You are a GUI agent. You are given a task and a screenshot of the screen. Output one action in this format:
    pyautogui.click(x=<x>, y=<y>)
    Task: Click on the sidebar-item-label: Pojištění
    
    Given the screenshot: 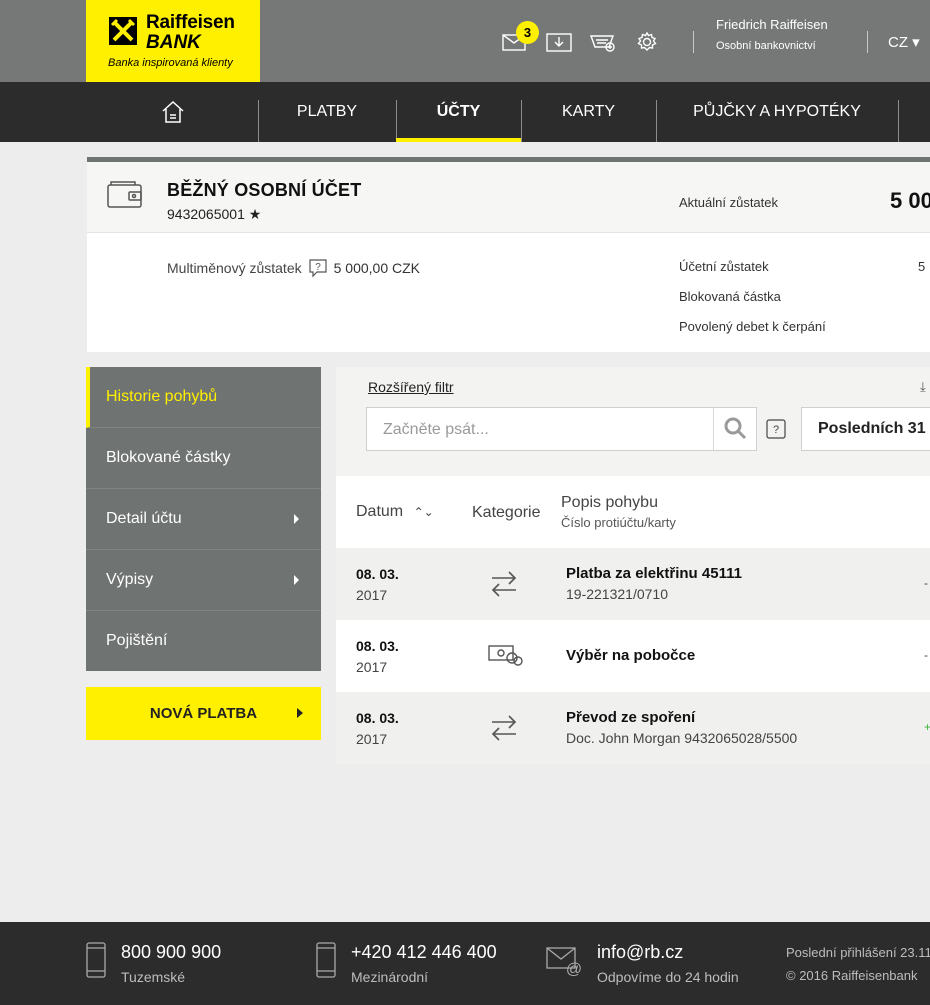 What is the action you would take?
    pyautogui.click(x=137, y=640)
    